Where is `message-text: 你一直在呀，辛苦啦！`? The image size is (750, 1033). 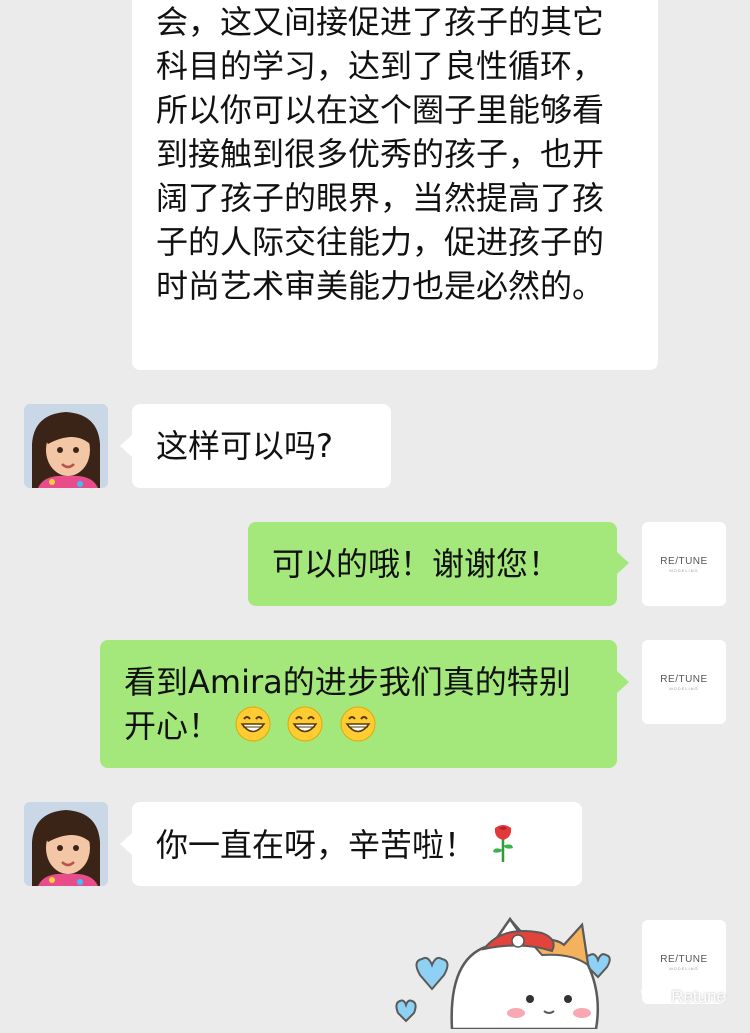 message-text: 你一直在呀，辛苦啦！ is located at coordinates (316, 845).